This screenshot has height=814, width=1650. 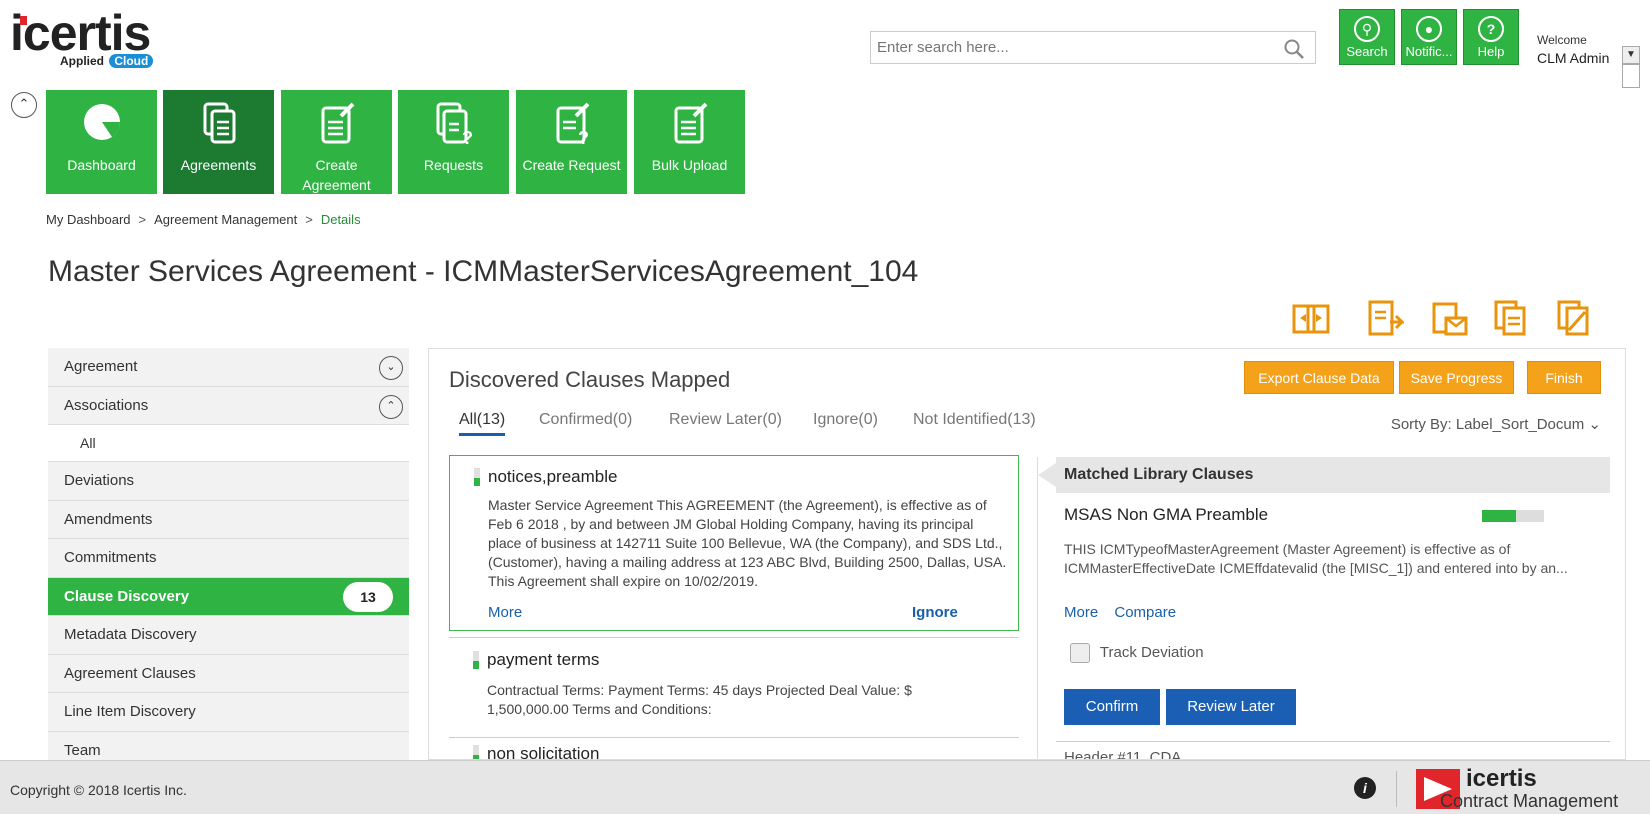 I want to click on search-button: ⚲ Search, so click(x=1367, y=37).